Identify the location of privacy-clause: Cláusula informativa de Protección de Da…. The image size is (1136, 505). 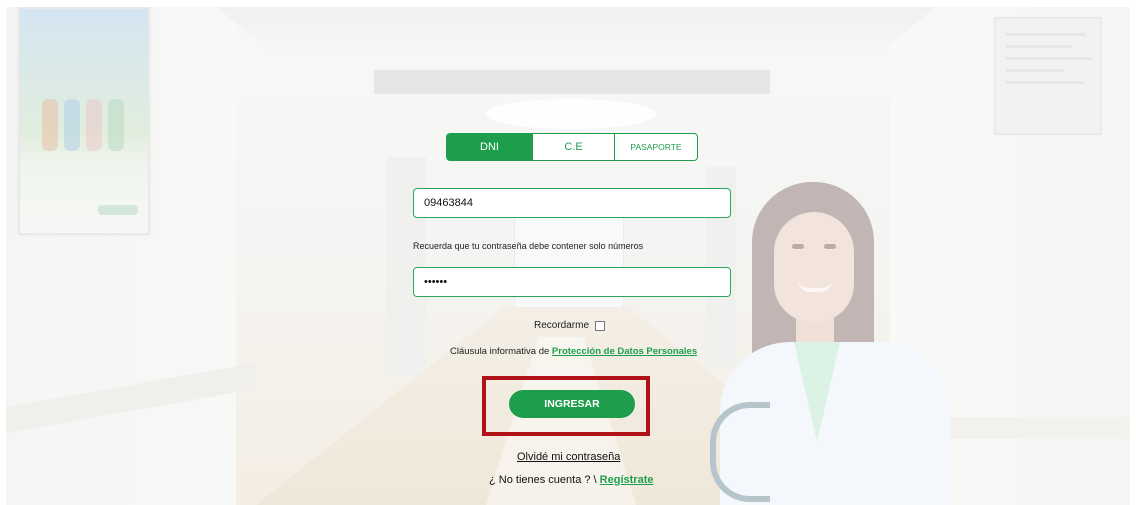
(573, 351).